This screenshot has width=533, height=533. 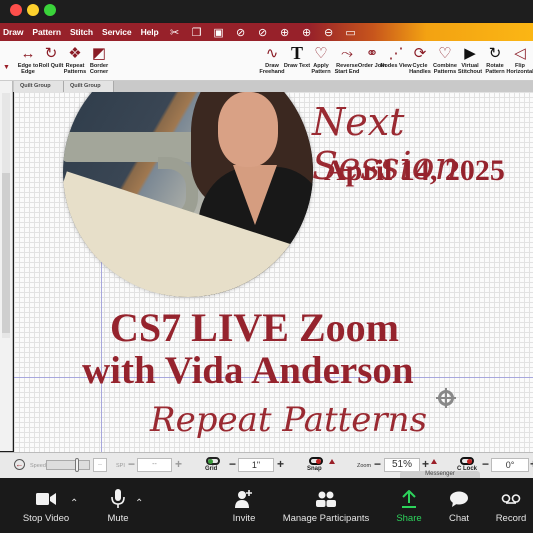 What do you see at coordinates (377, 464) in the screenshot?
I see `zoom-decrease-button: −` at bounding box center [377, 464].